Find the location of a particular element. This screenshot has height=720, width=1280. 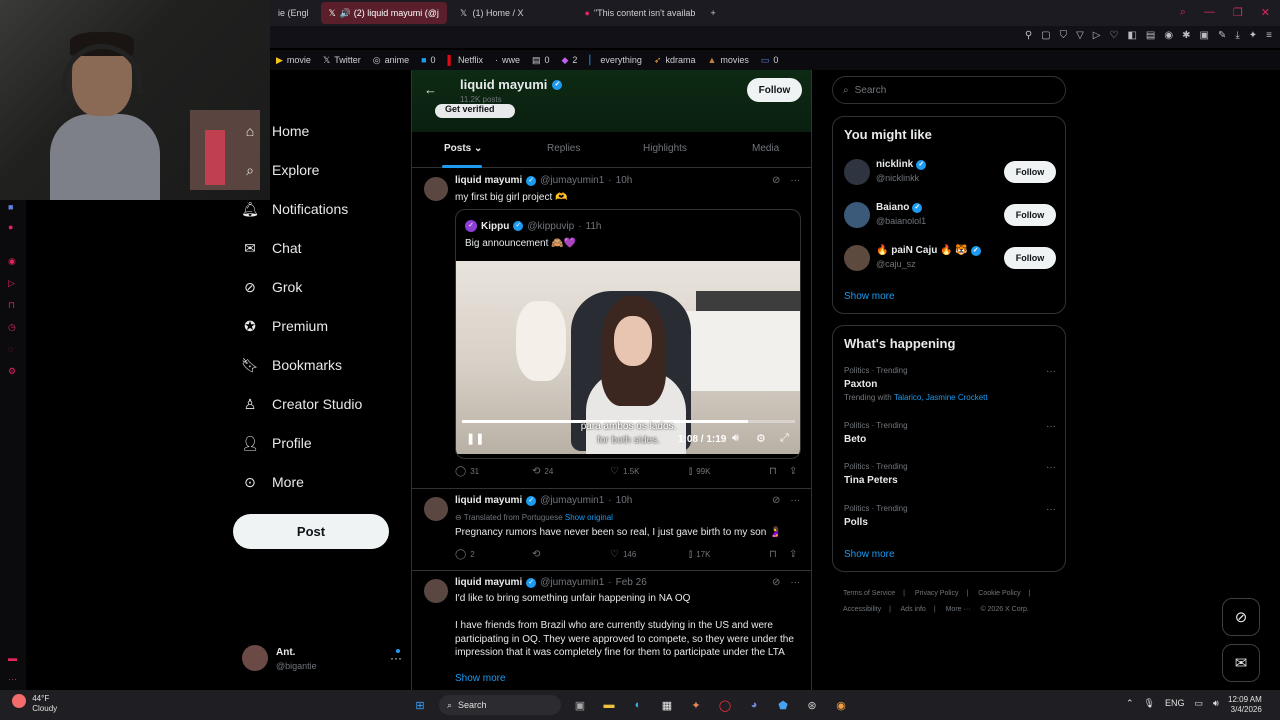

nav-item-chat: ✉ Chat is located at coordinates (271, 248).